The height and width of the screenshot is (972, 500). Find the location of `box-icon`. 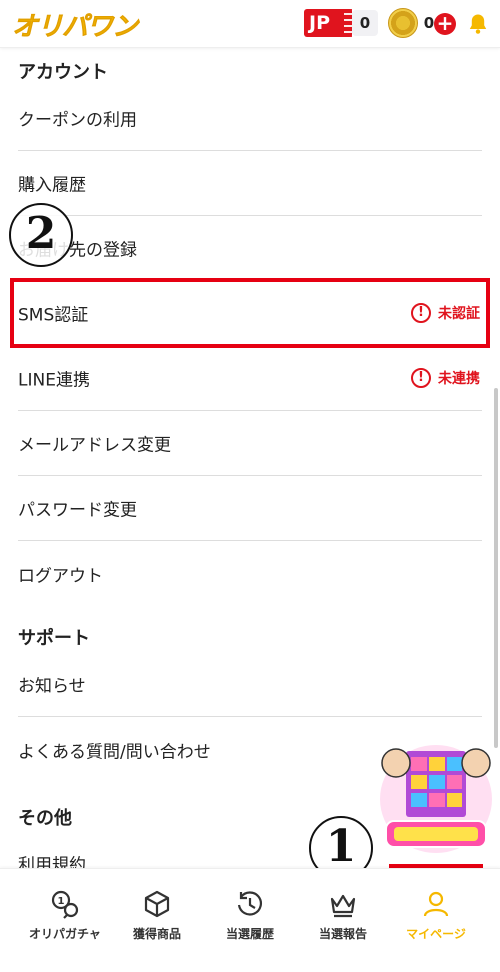

box-icon is located at coordinates (157, 904).